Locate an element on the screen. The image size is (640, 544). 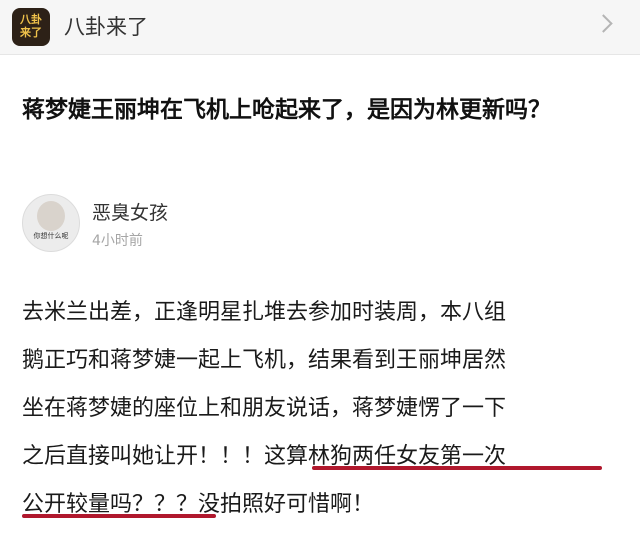
topic-title: 八卦来了 is located at coordinates (106, 27).